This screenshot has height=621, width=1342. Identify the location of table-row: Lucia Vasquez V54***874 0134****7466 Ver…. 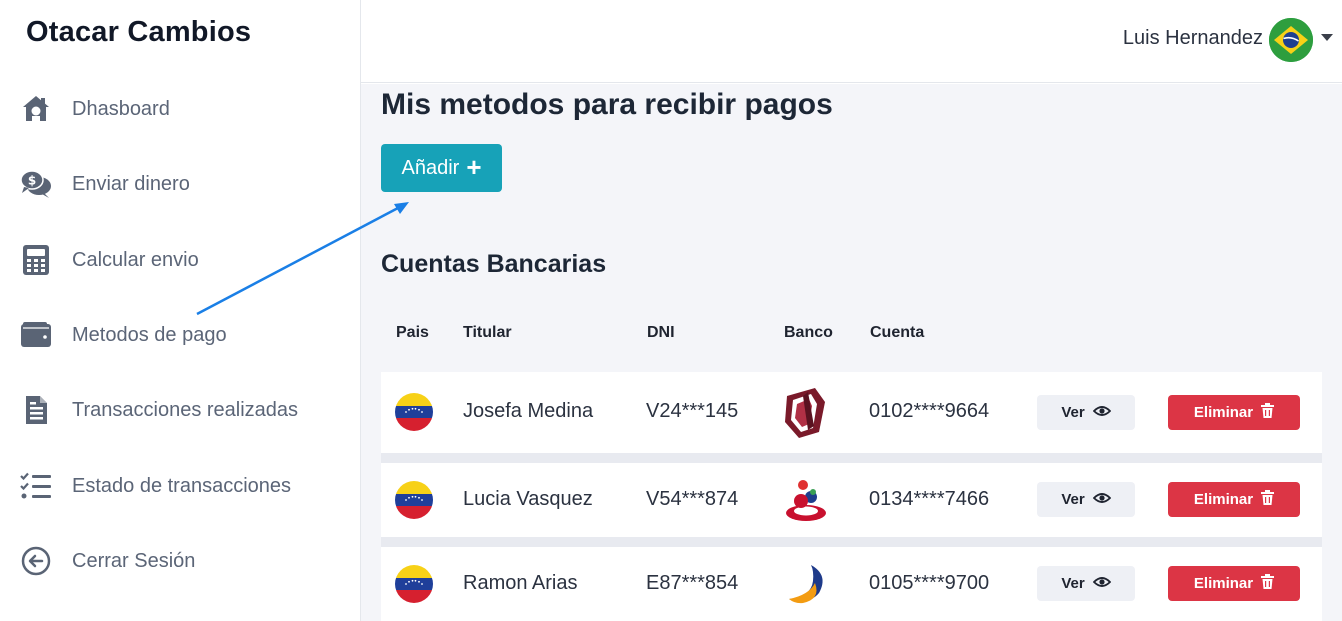
(851, 500).